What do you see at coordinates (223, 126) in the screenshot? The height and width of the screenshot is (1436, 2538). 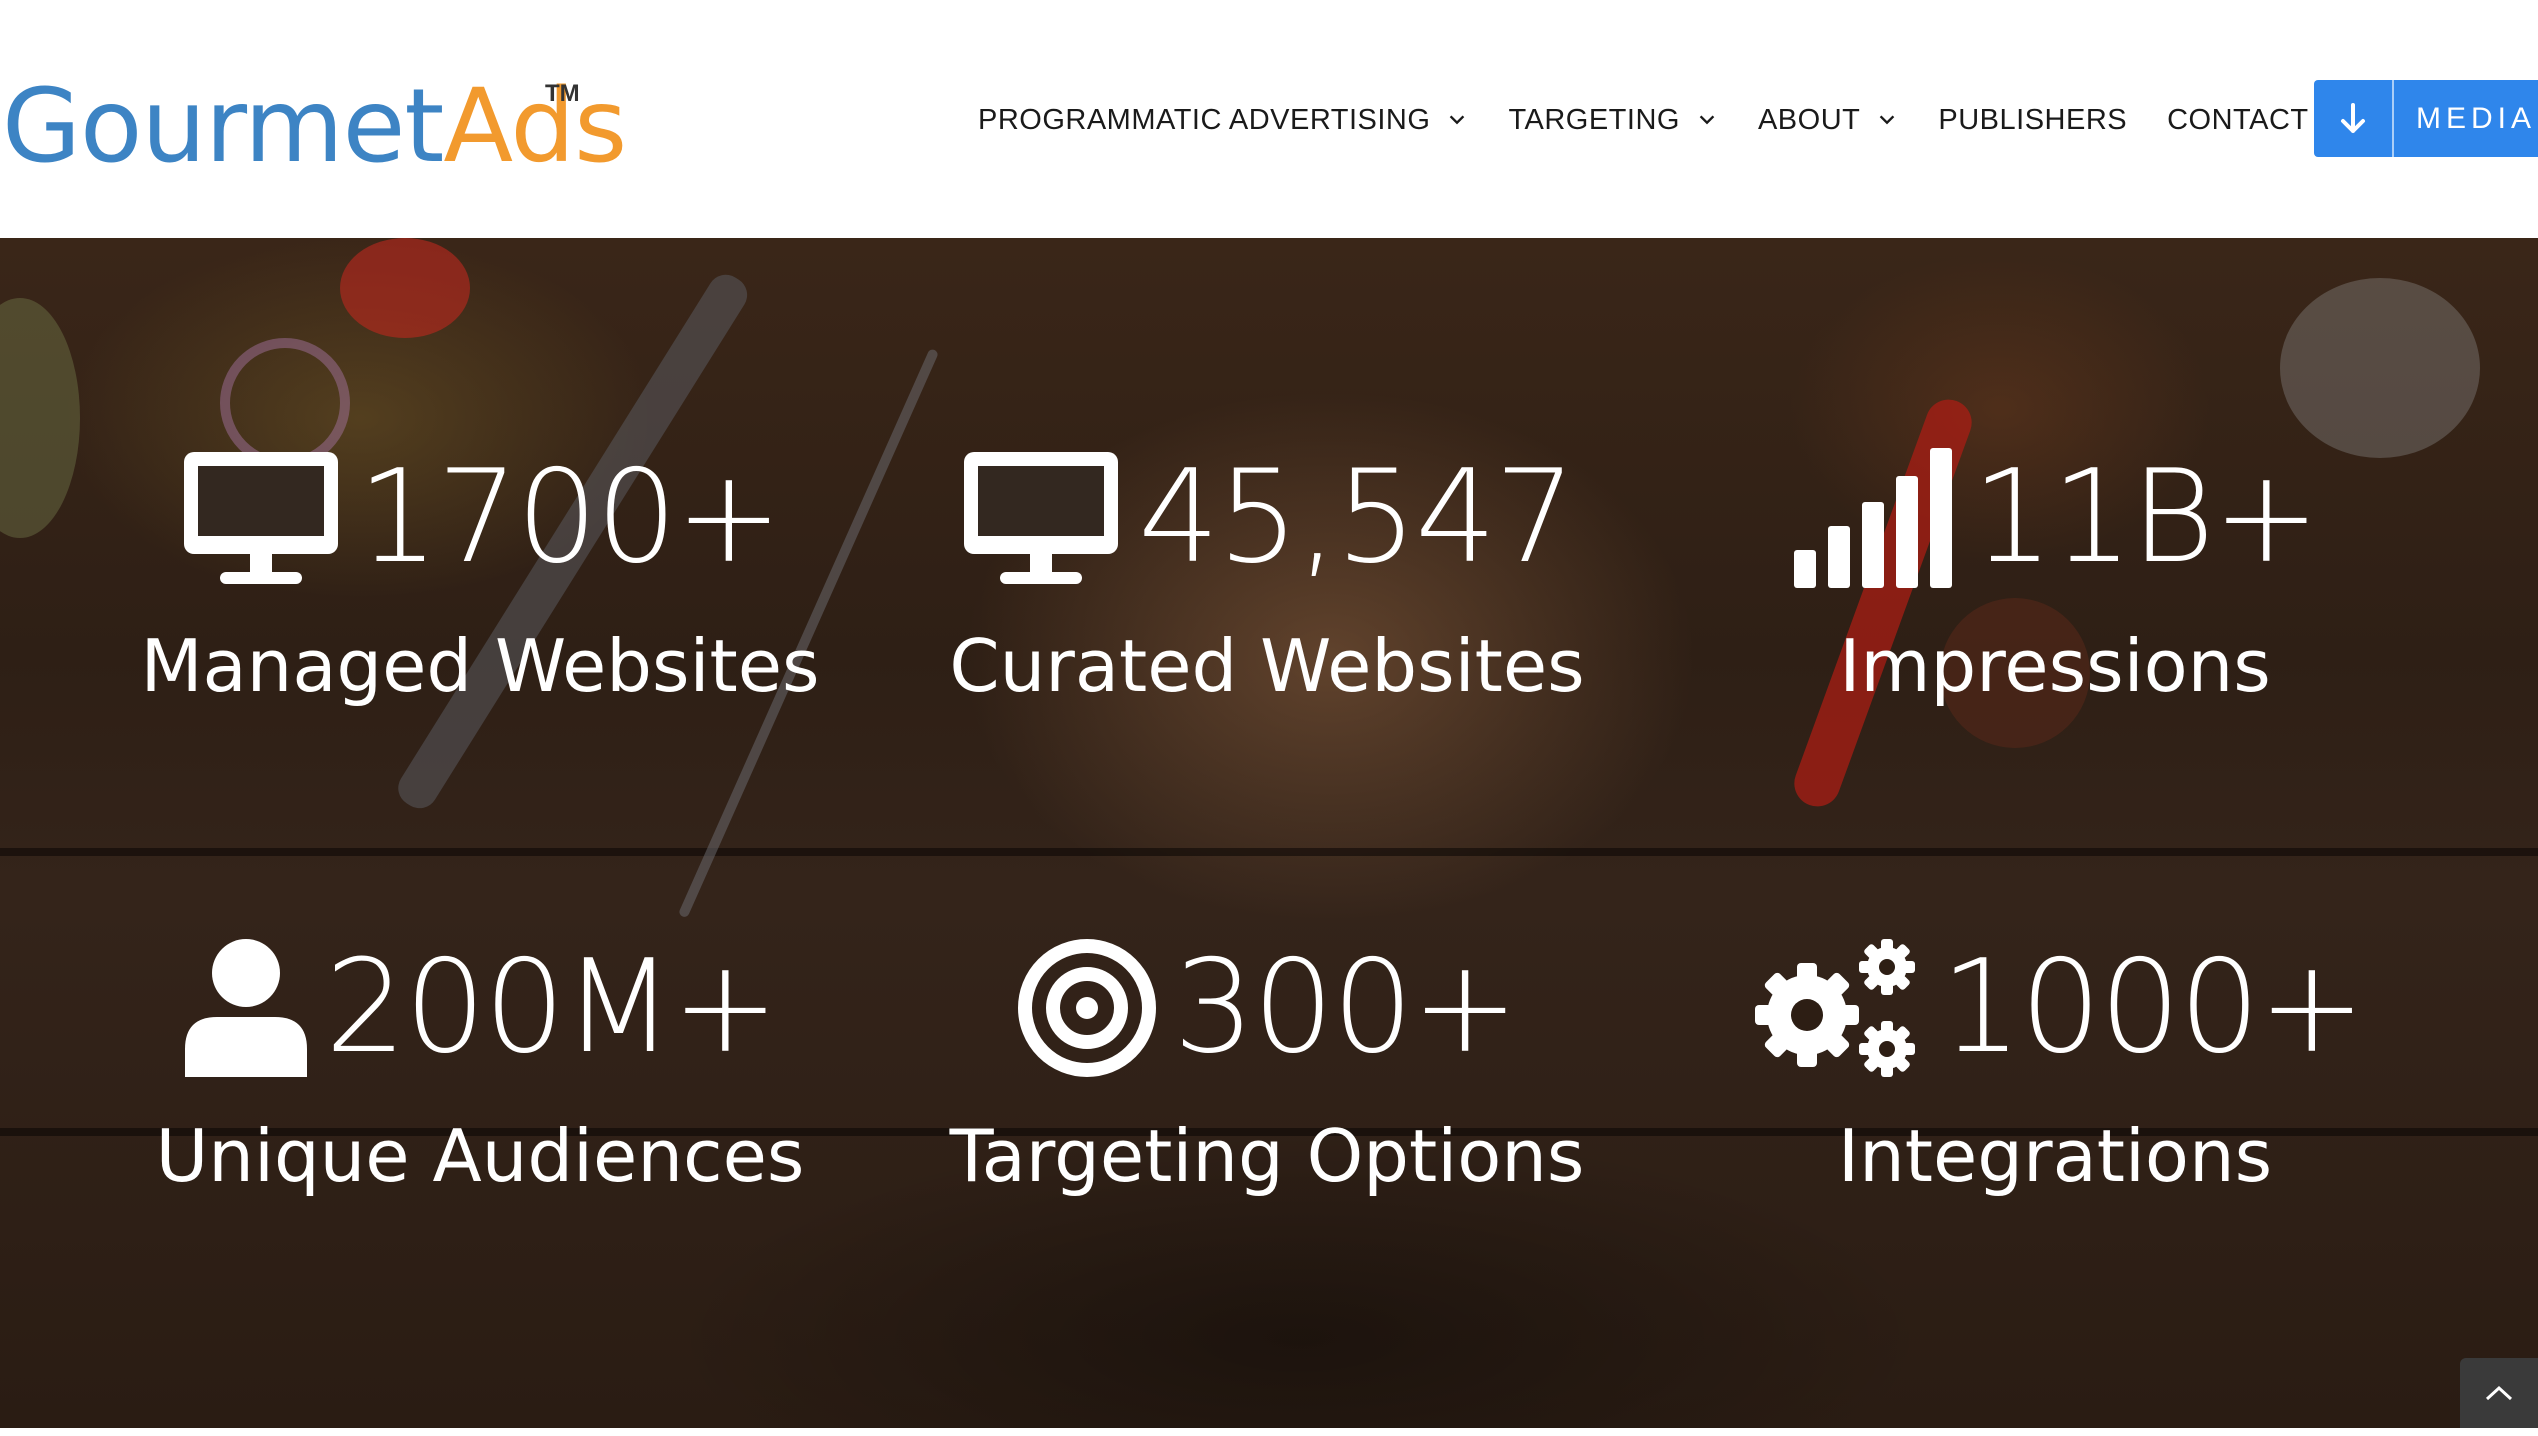 I see `logo-text-gourmet: Gourmet` at bounding box center [223, 126].